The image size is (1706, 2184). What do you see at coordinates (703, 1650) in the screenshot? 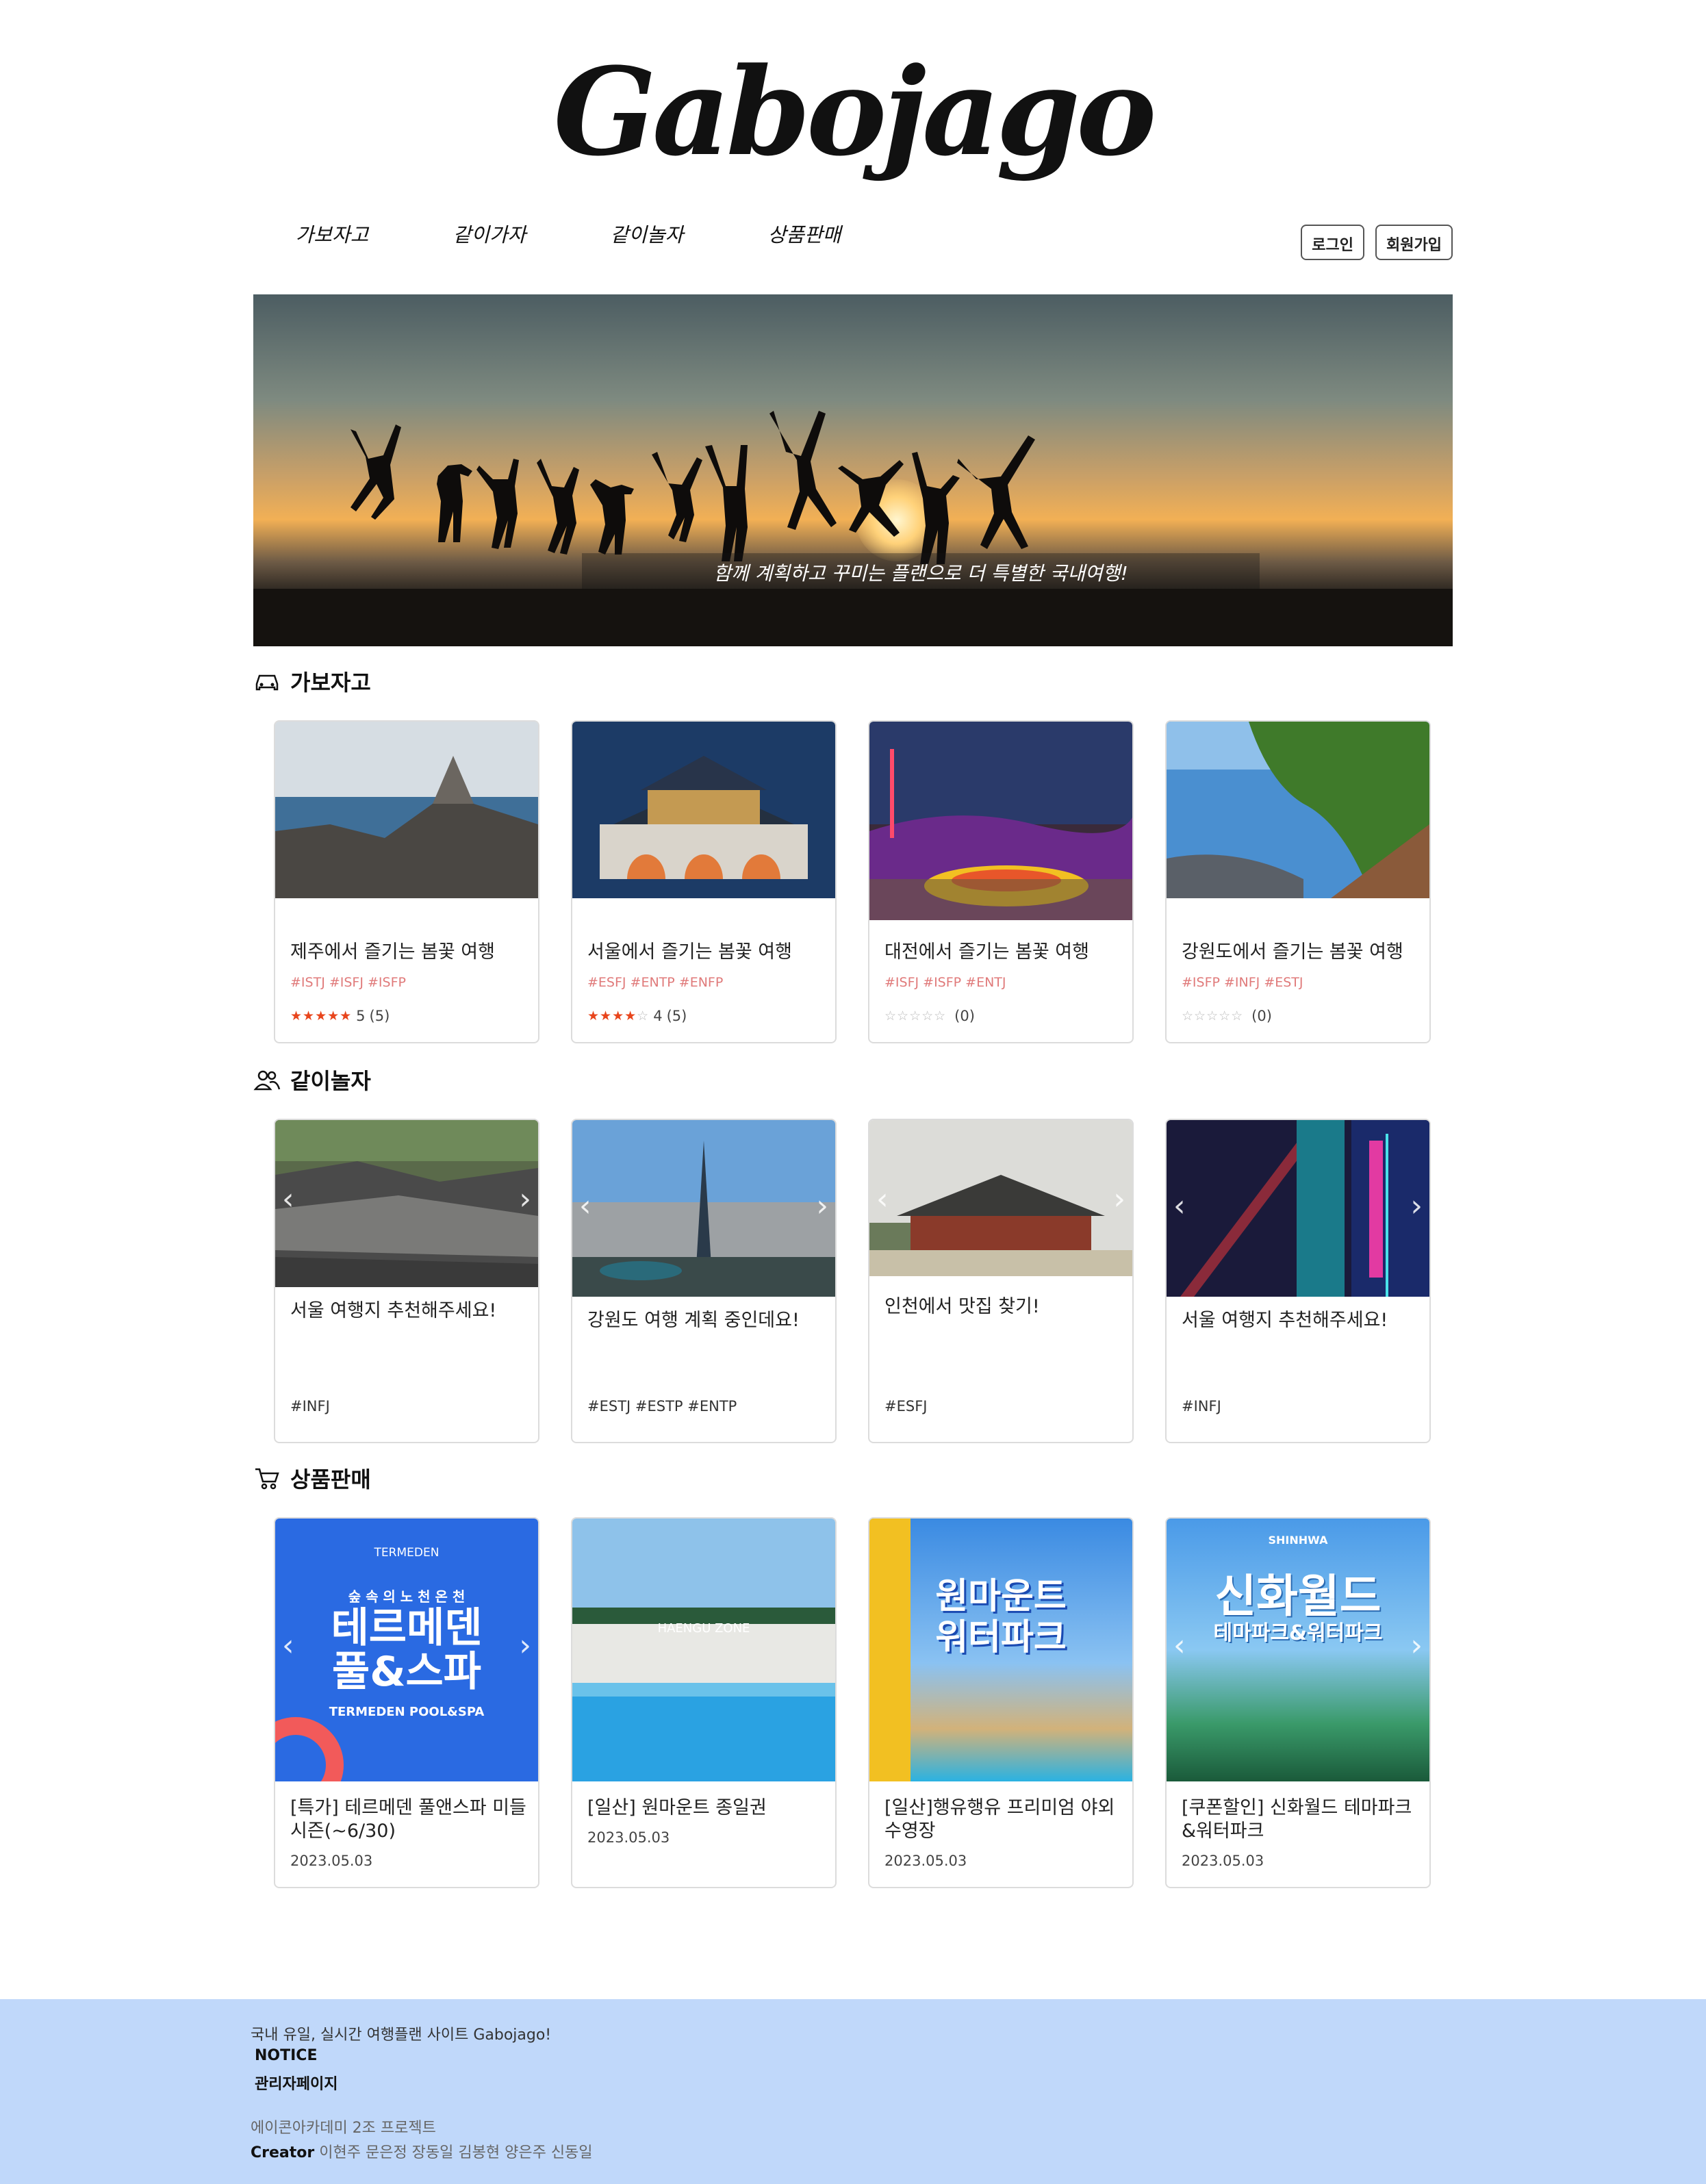
I see `outdoor-pool-image` at bounding box center [703, 1650].